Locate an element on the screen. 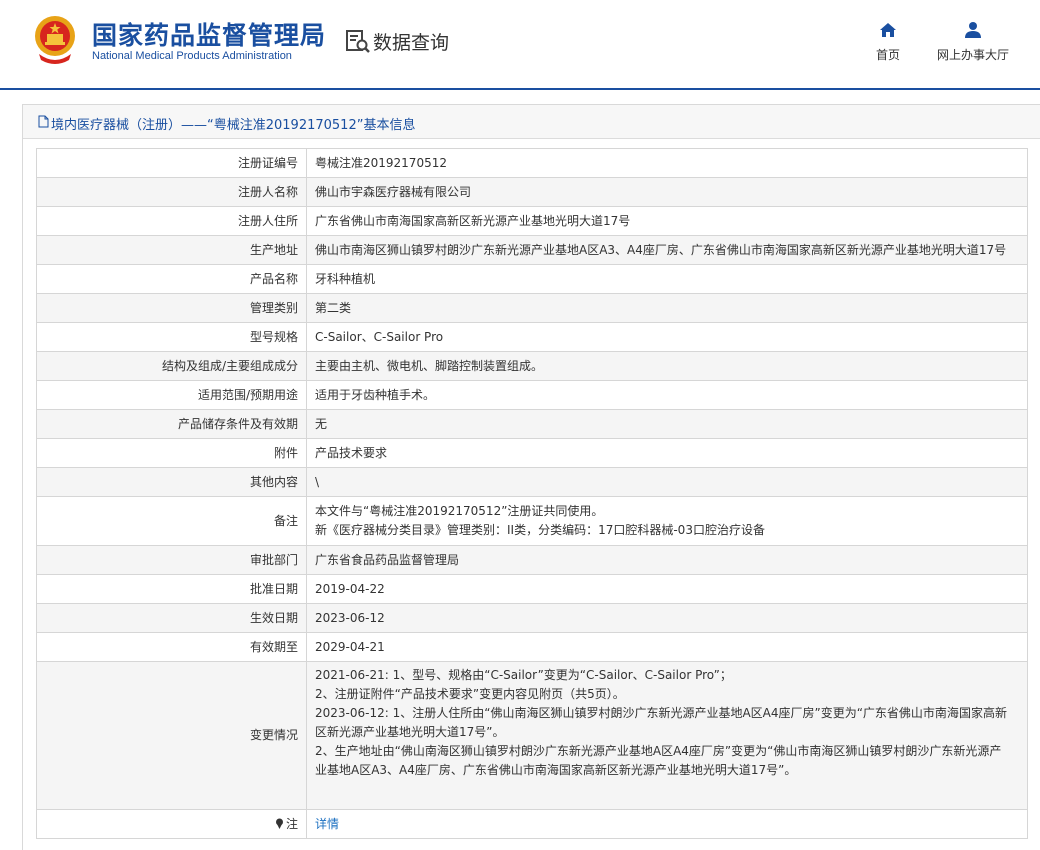  home-icon is located at coordinates (888, 30).